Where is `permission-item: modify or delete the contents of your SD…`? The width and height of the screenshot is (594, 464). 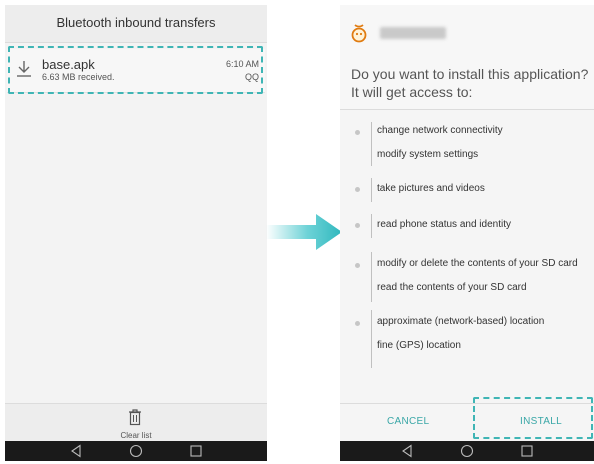
permission-item: modify or delete the contents of your SD… is located at coordinates (477, 263).